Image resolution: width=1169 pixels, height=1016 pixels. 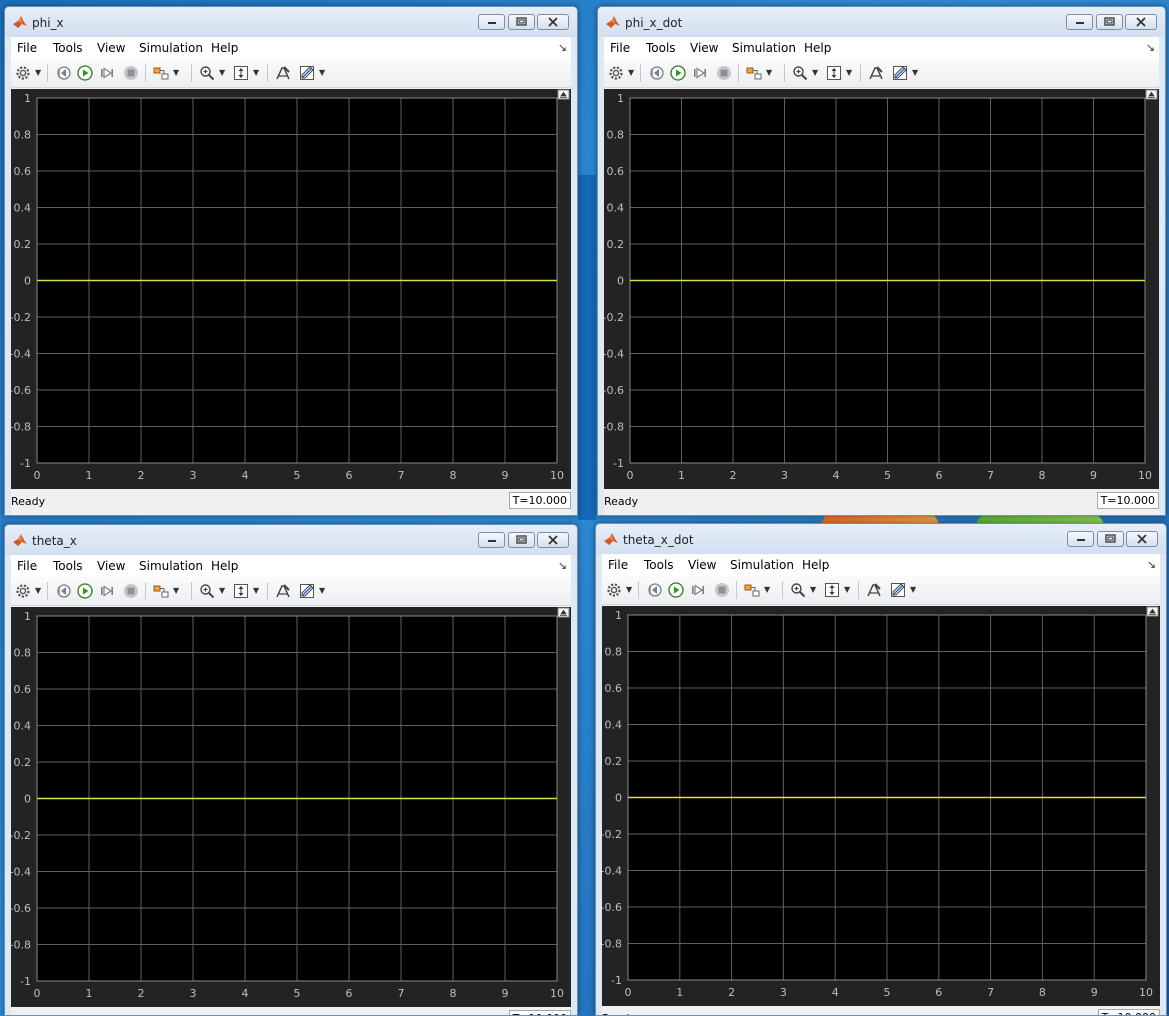 I want to click on title-bar: theta_x, so click(x=291, y=540).